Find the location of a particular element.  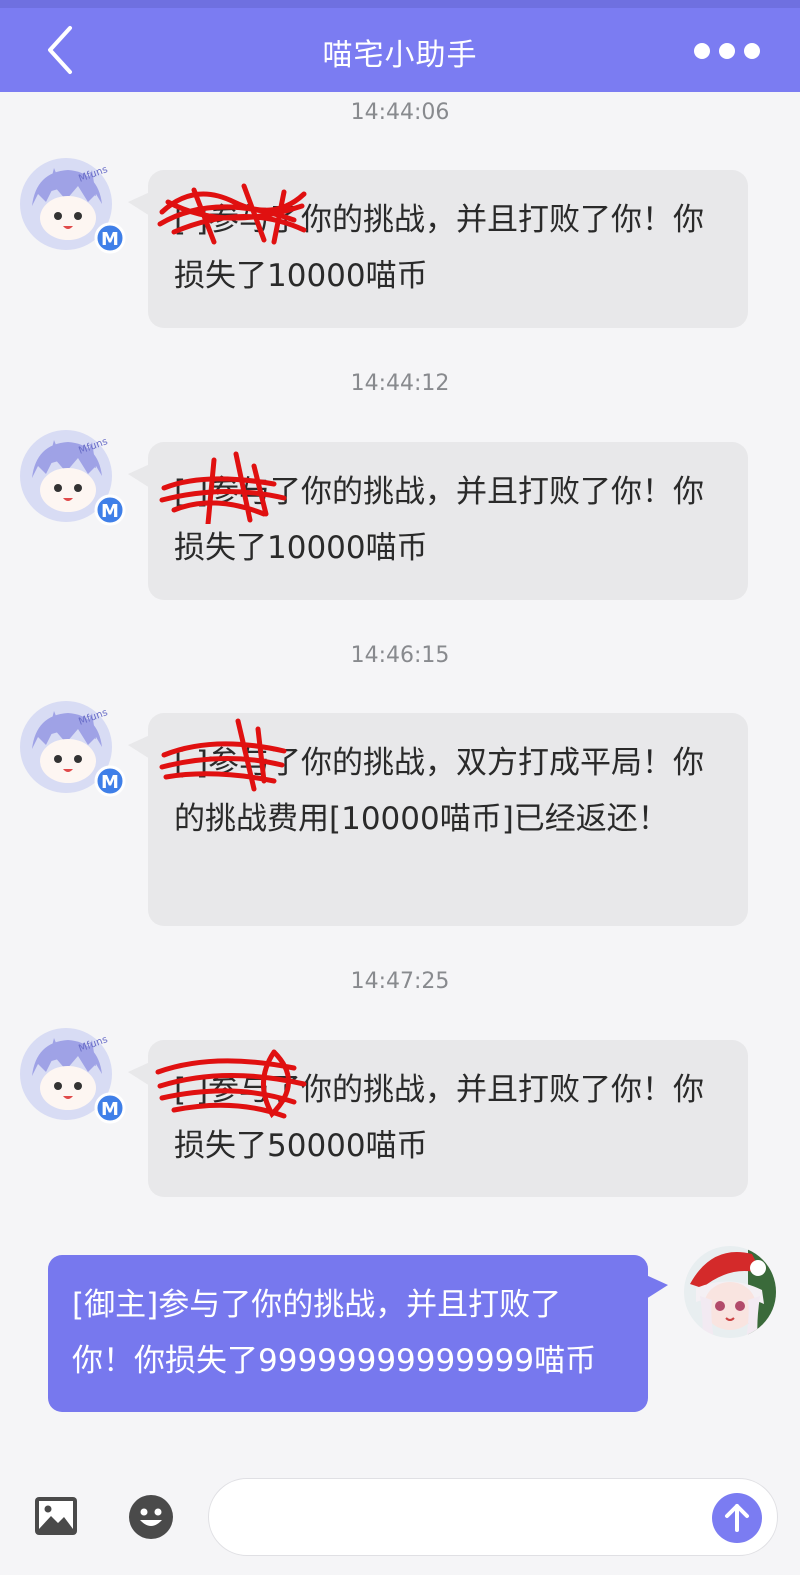

send-button is located at coordinates (737, 1518).